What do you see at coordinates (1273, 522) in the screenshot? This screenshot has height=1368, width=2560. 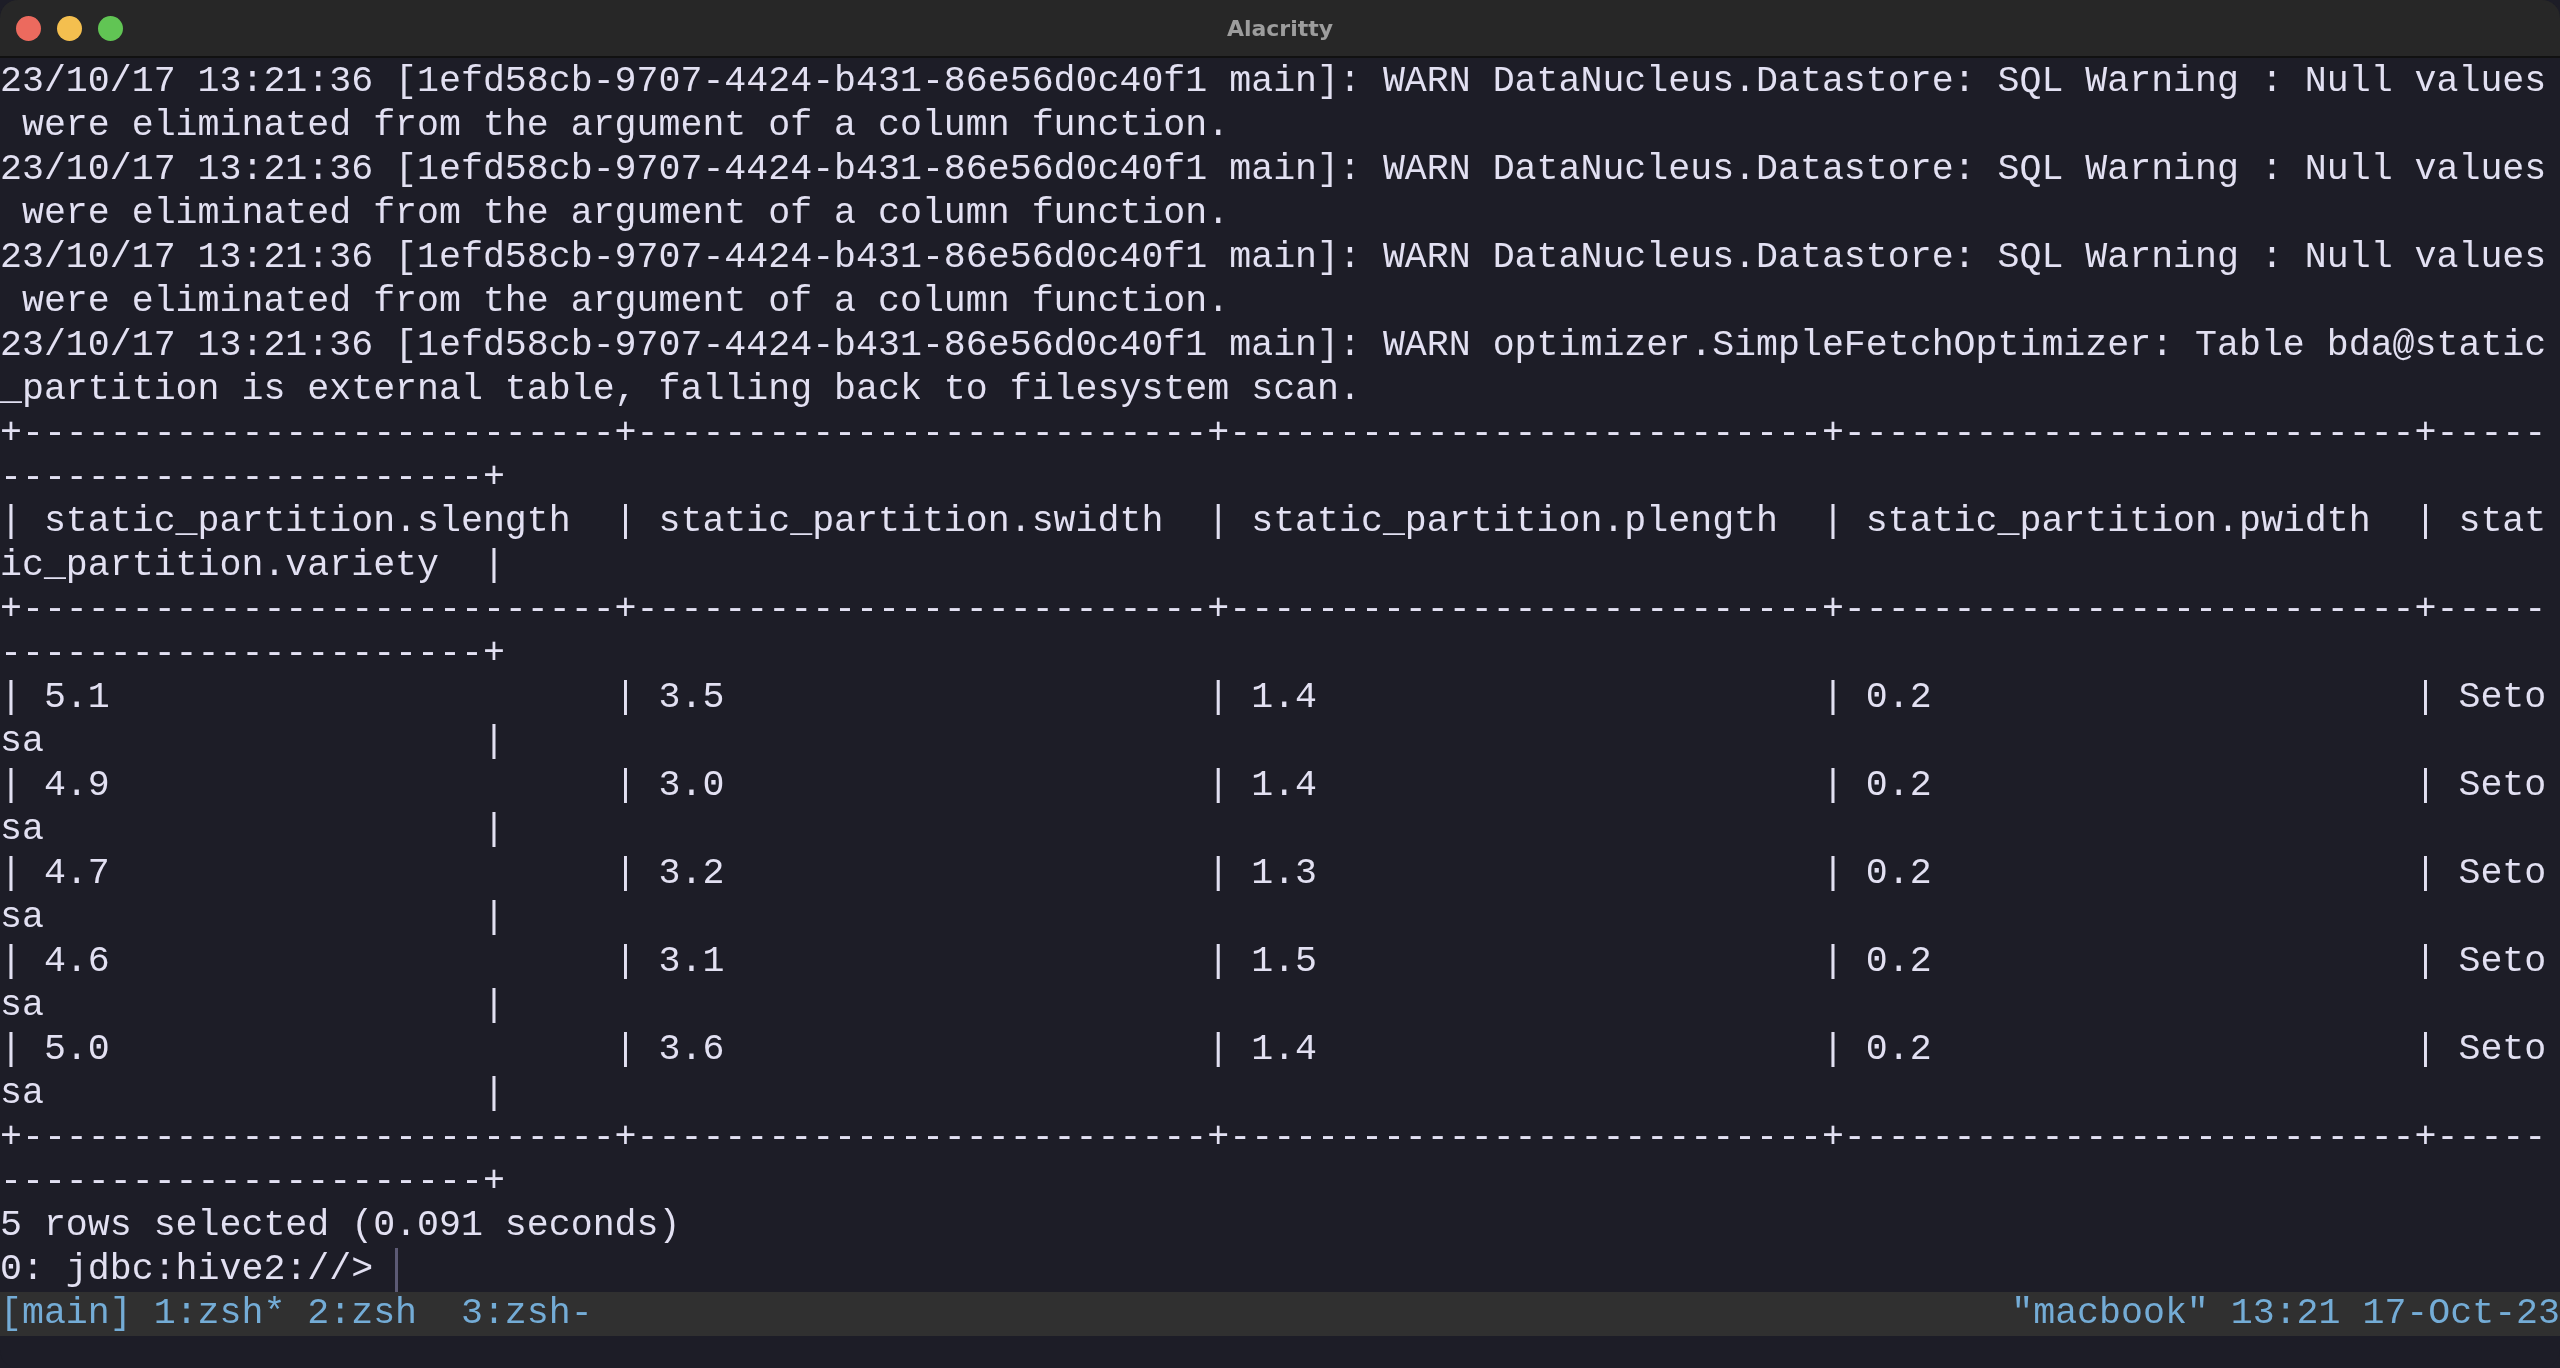 I see `terminal-line: | static_partition.slength | static_partition.swidth | static_partition.plength | static_partition.pwidth | stat` at bounding box center [1273, 522].